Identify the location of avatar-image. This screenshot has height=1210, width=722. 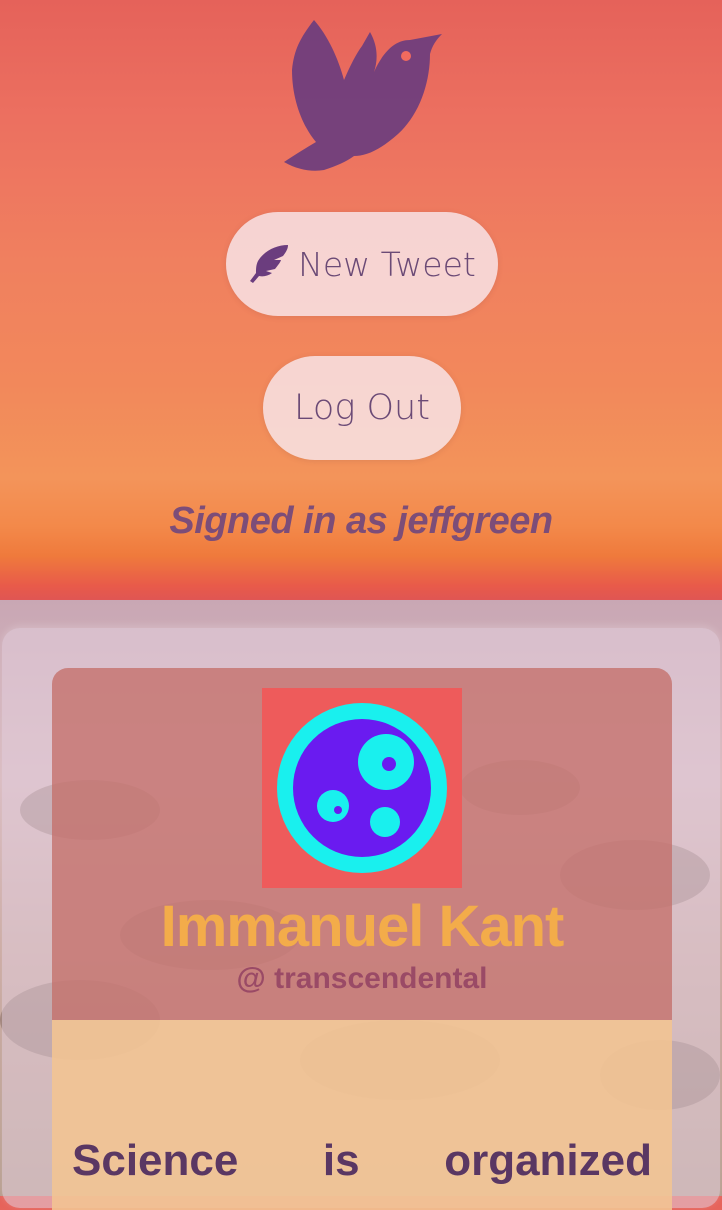
(362, 788).